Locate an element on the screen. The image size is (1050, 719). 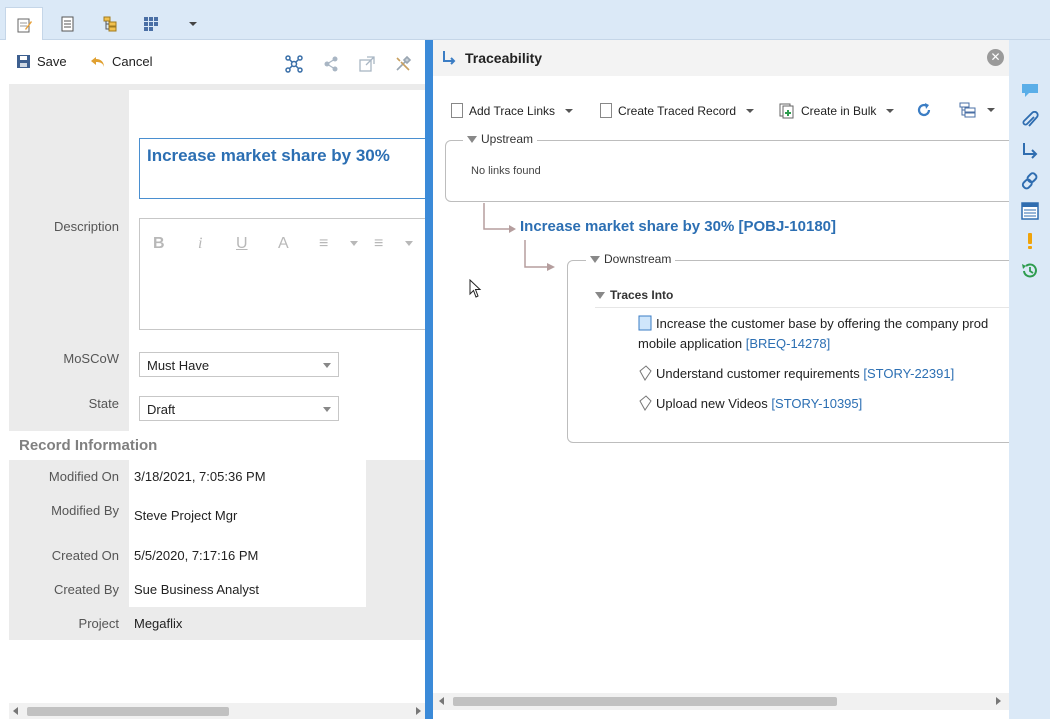
hierarchy-view-icon is located at coordinates (967, 110).